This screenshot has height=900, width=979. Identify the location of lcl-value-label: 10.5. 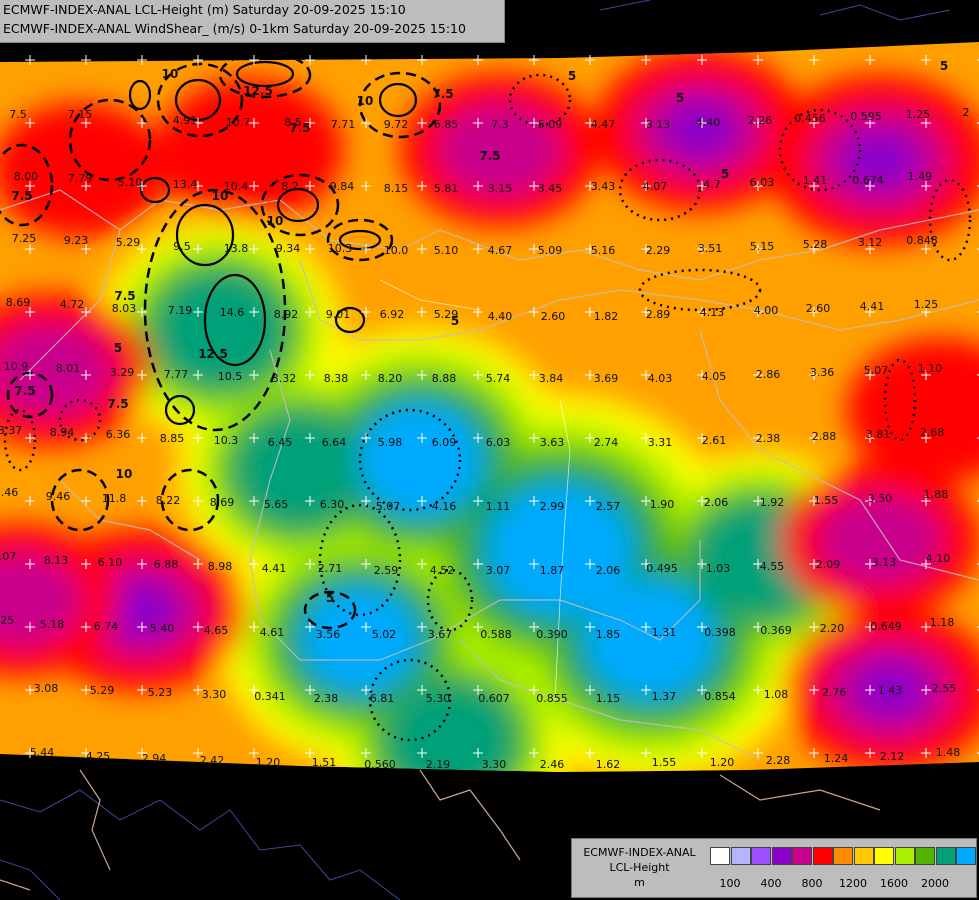
(230, 376).